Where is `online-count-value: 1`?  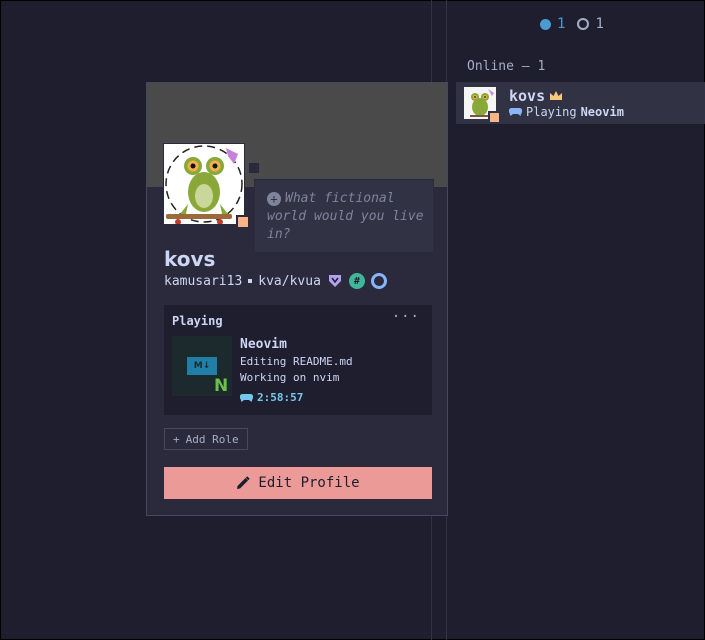
online-count-value: 1 is located at coordinates (561, 24).